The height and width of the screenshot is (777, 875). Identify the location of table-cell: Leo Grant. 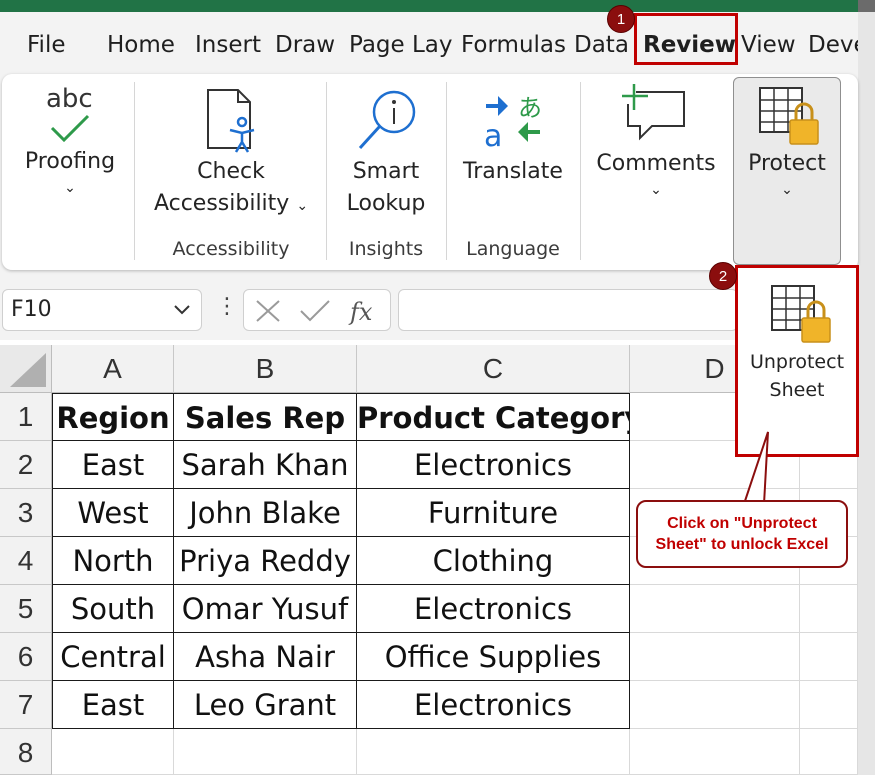
(265, 705).